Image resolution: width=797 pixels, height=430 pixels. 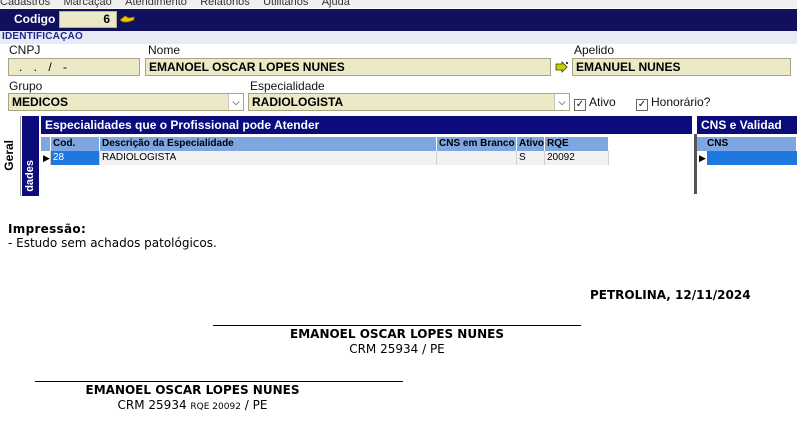 I want to click on rqe-number: RQE 20092, so click(x=215, y=407).